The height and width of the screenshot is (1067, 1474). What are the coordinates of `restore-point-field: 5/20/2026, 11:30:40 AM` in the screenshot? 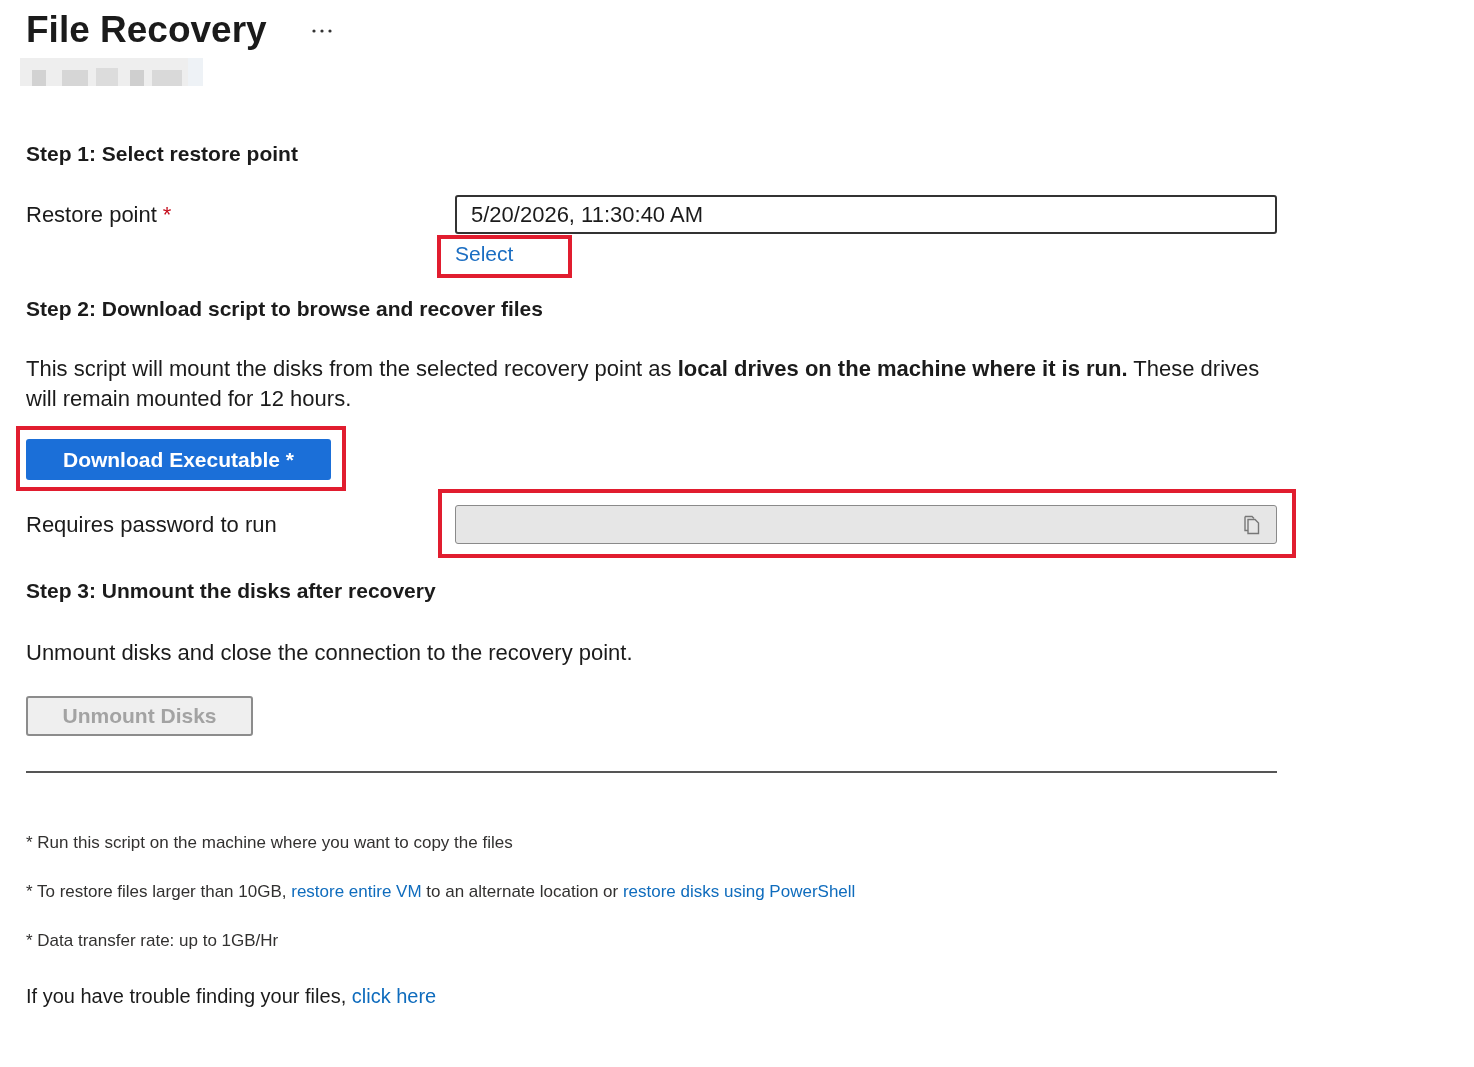 It's located at (866, 214).